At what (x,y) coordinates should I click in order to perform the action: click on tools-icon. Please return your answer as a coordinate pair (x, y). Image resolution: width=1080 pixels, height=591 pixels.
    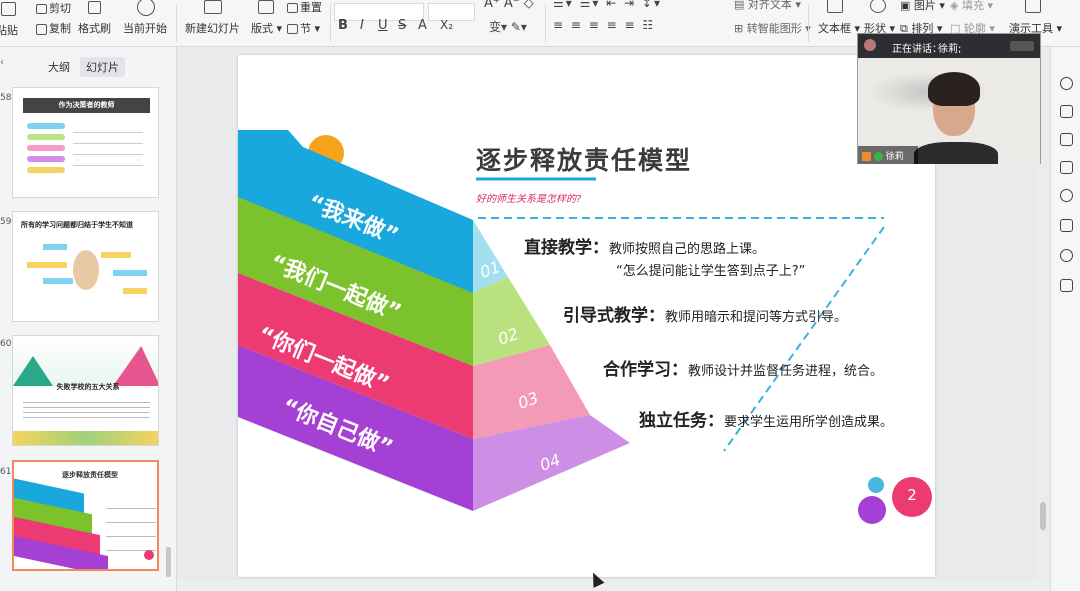
    Looking at the image, I should click on (1066, 285).